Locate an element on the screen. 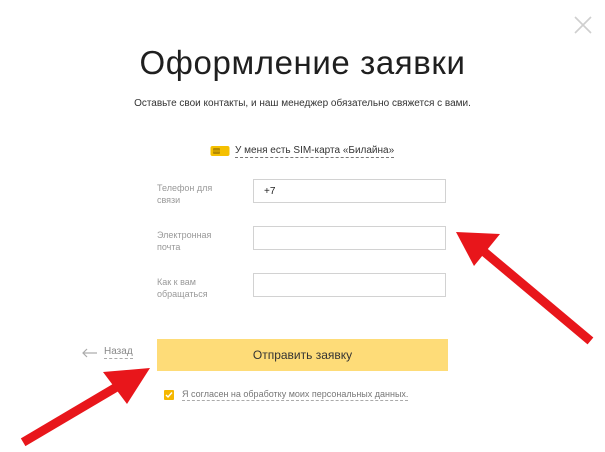 The image size is (605, 452). back-link: Назад is located at coordinates (107, 352).